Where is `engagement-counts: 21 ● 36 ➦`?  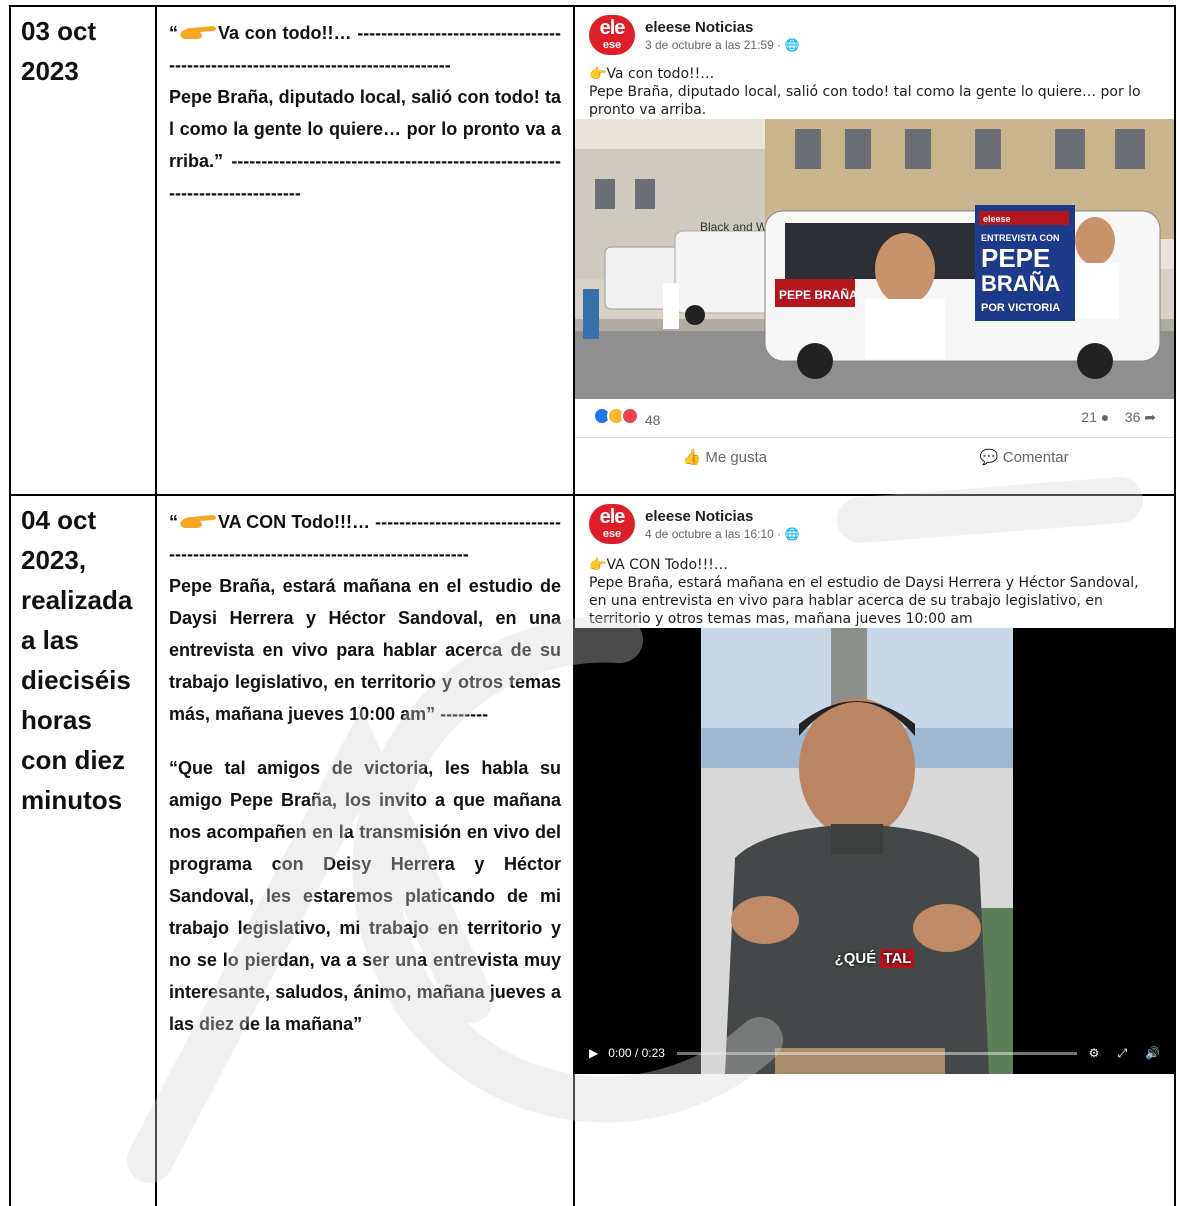
engagement-counts: 21 ● 36 ➦ is located at coordinates (1118, 417).